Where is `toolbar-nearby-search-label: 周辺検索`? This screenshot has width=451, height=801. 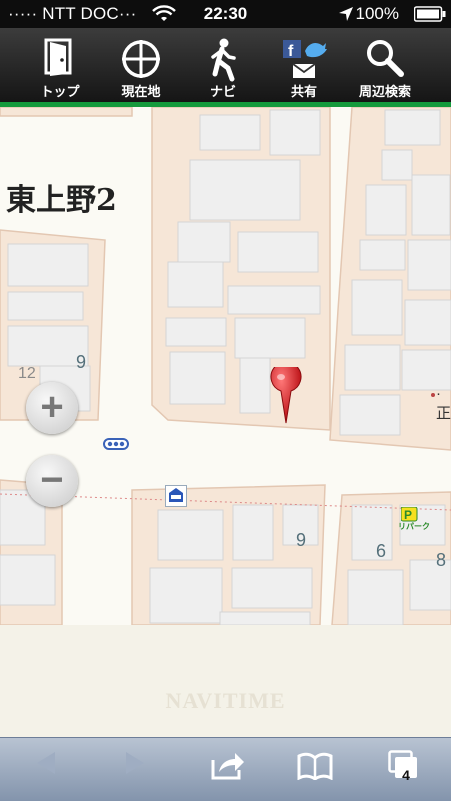
toolbar-nearby-search-label: 周辺検索 is located at coordinates (384, 91).